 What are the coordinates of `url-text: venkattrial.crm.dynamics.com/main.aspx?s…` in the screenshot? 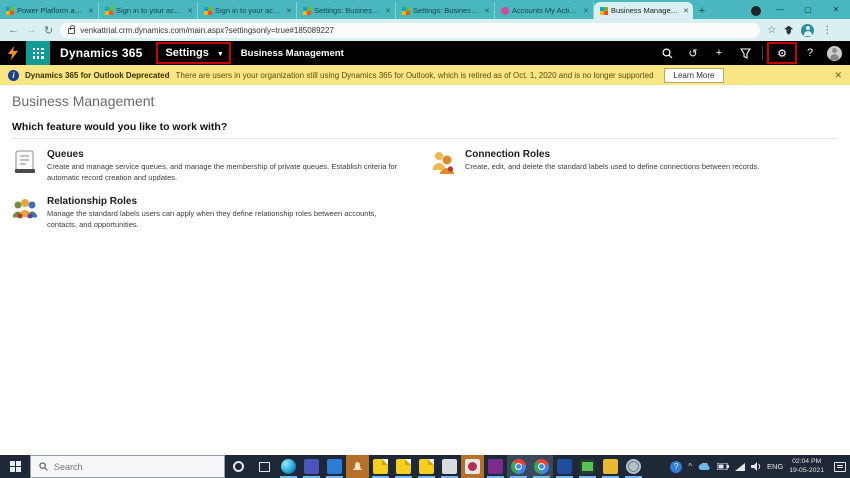 It's located at (207, 30).